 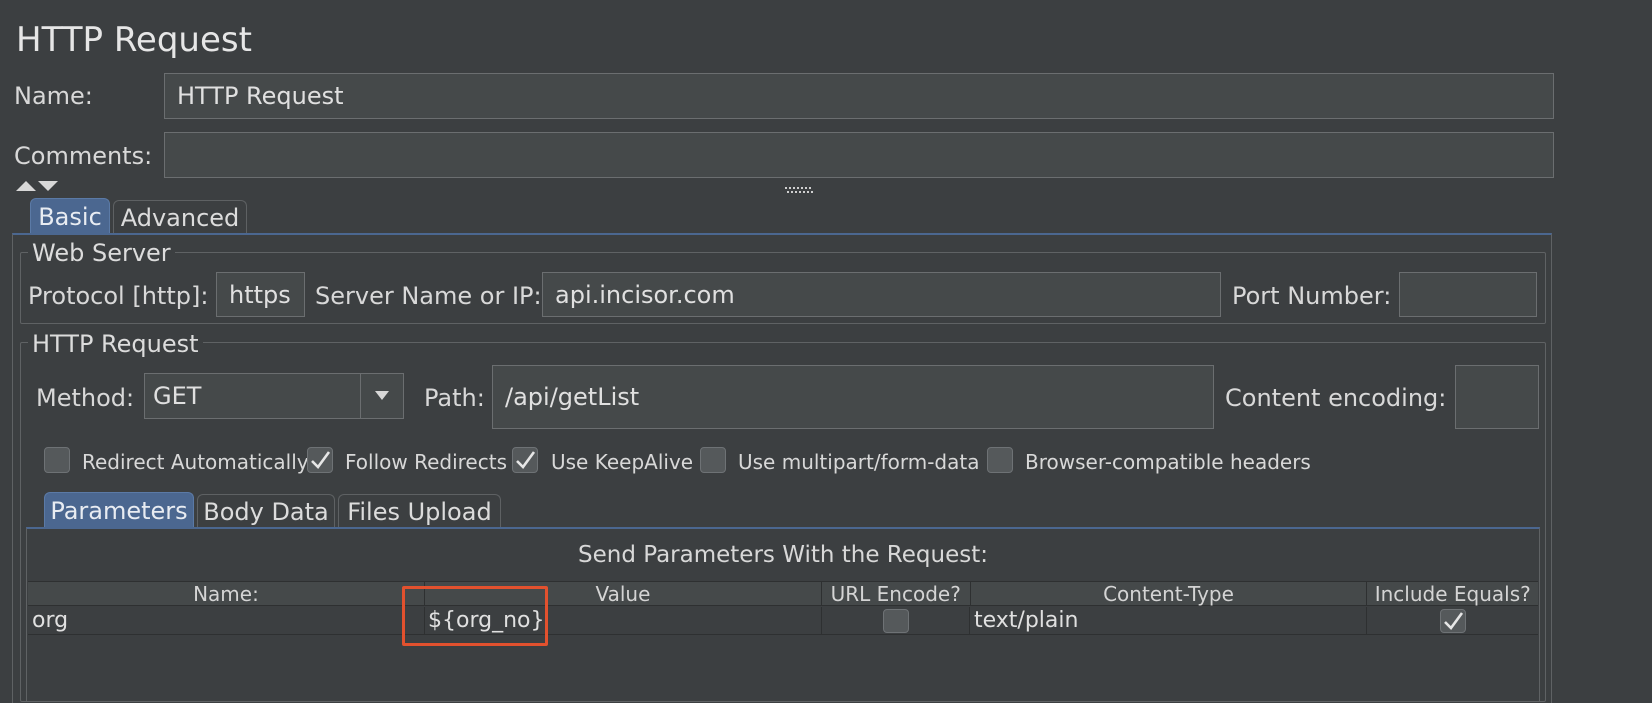 I want to click on tab-body-data-label: Body Data, so click(x=266, y=511).